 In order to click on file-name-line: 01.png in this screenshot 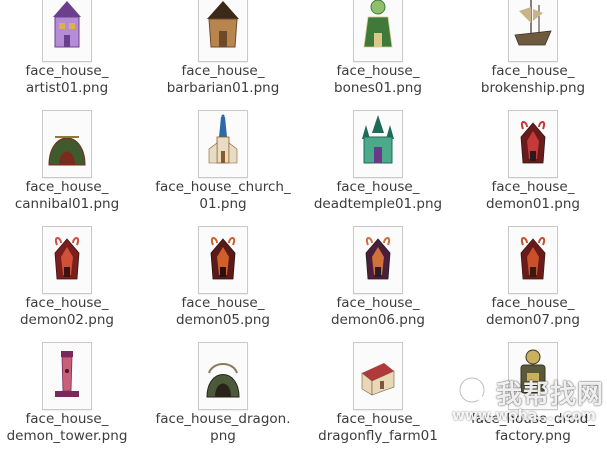, I will do `click(223, 204)`.